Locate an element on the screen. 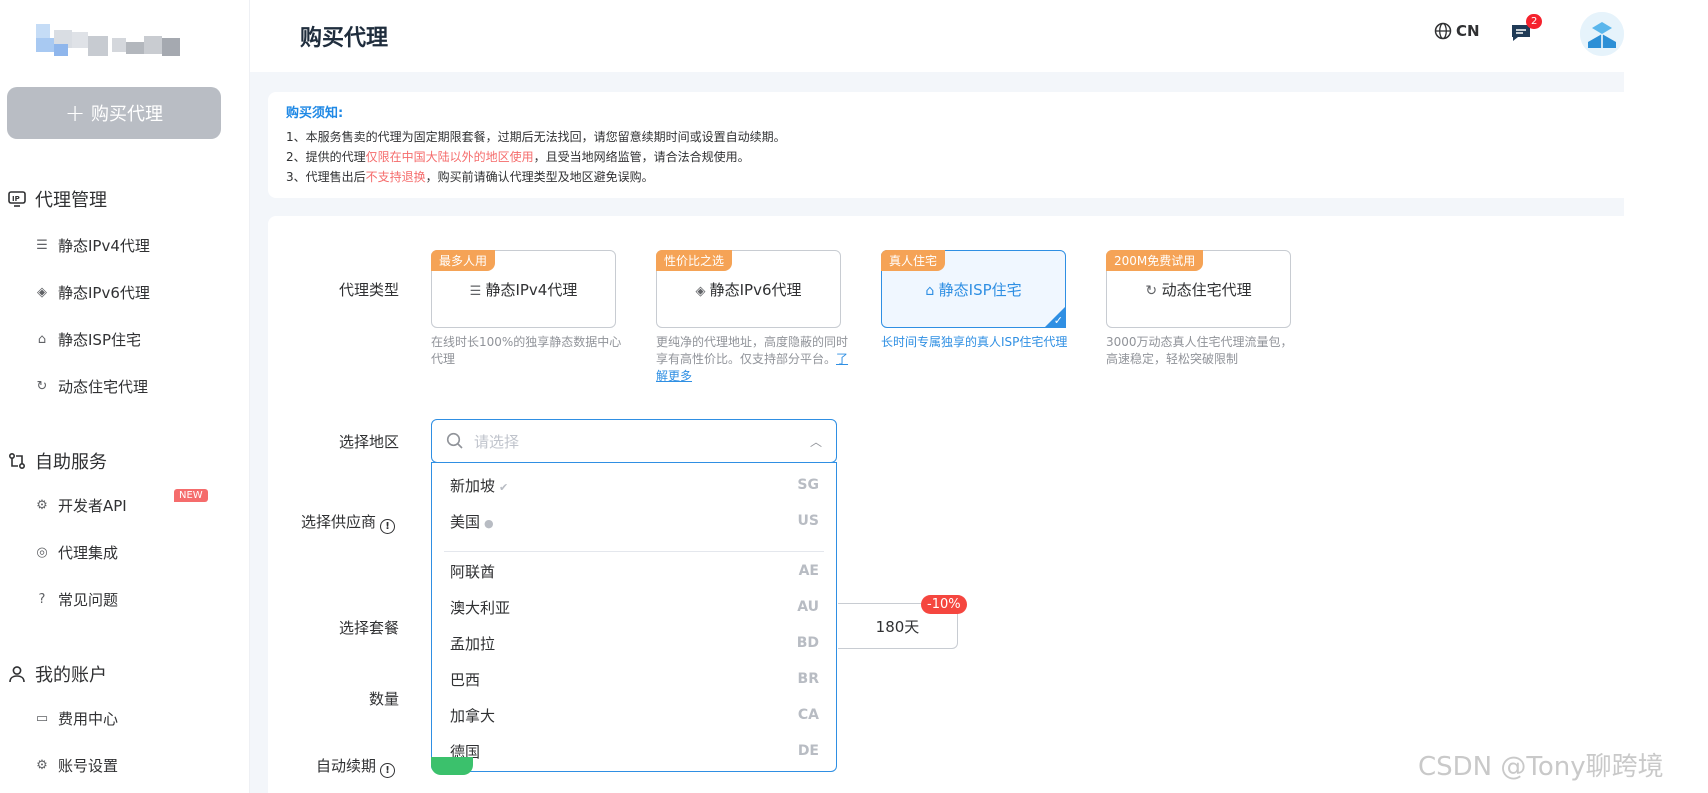 This screenshot has width=1708, height=793. svg-text: IP is located at coordinates (16, 199).